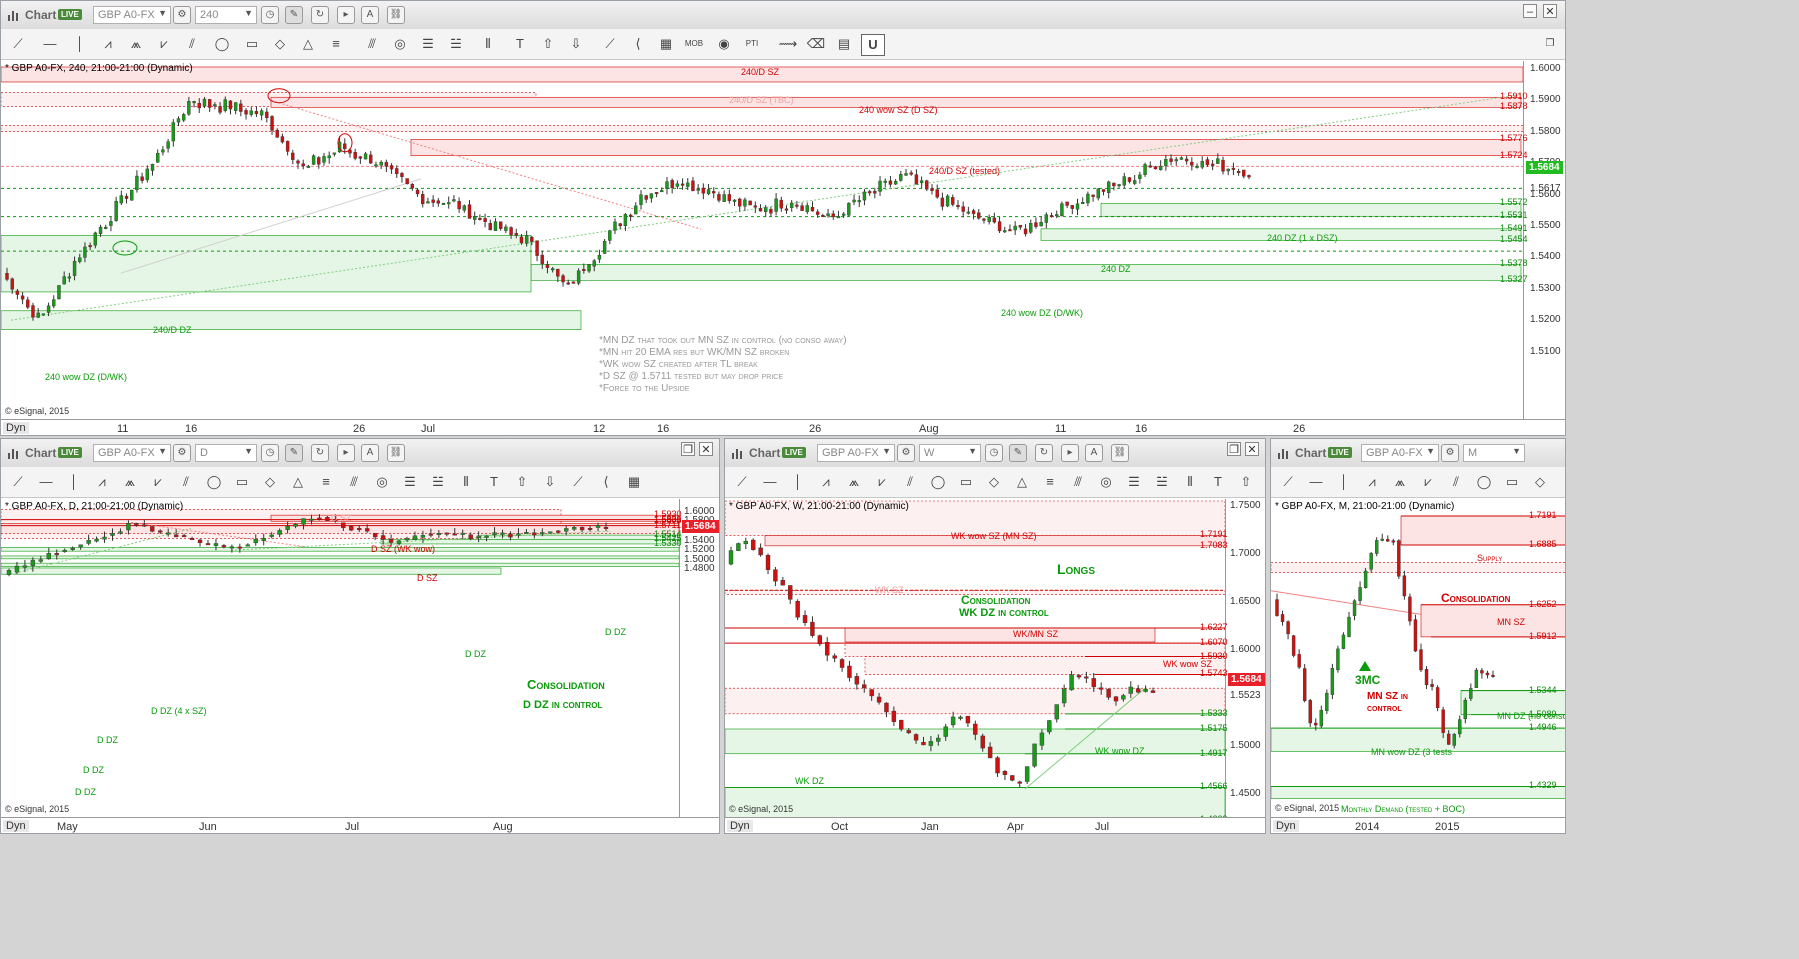 The image size is (1799, 959). What do you see at coordinates (1418, 825) in the screenshot?
I see `time-axis: Dyn 2014 2015` at bounding box center [1418, 825].